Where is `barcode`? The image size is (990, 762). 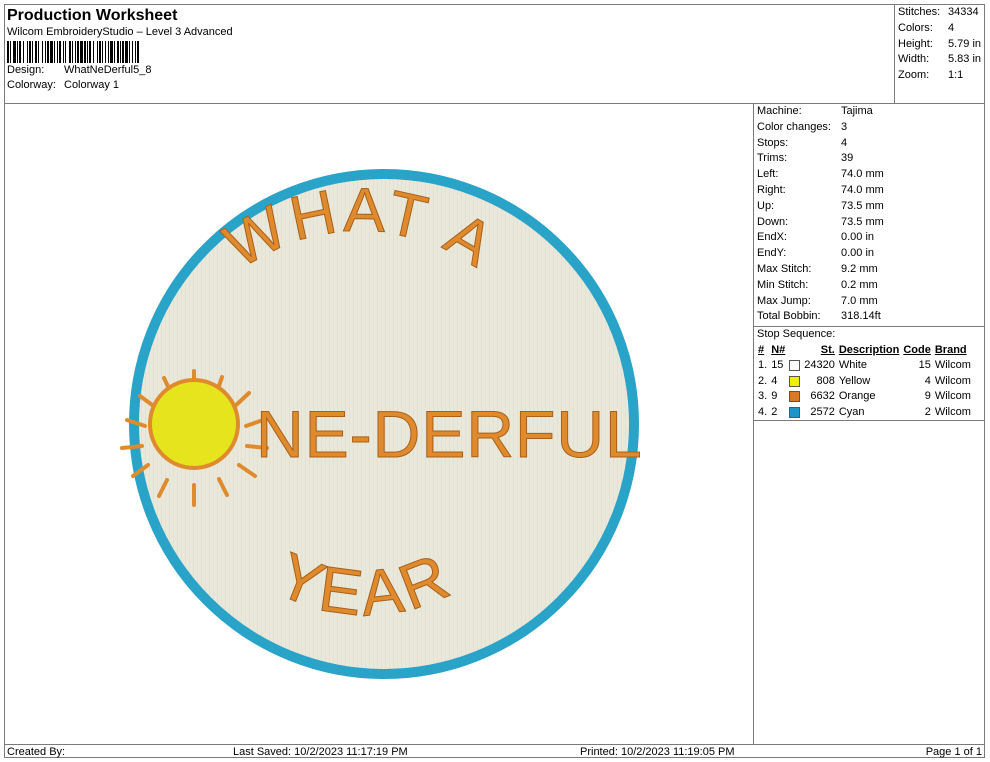
barcode is located at coordinates (120, 52).